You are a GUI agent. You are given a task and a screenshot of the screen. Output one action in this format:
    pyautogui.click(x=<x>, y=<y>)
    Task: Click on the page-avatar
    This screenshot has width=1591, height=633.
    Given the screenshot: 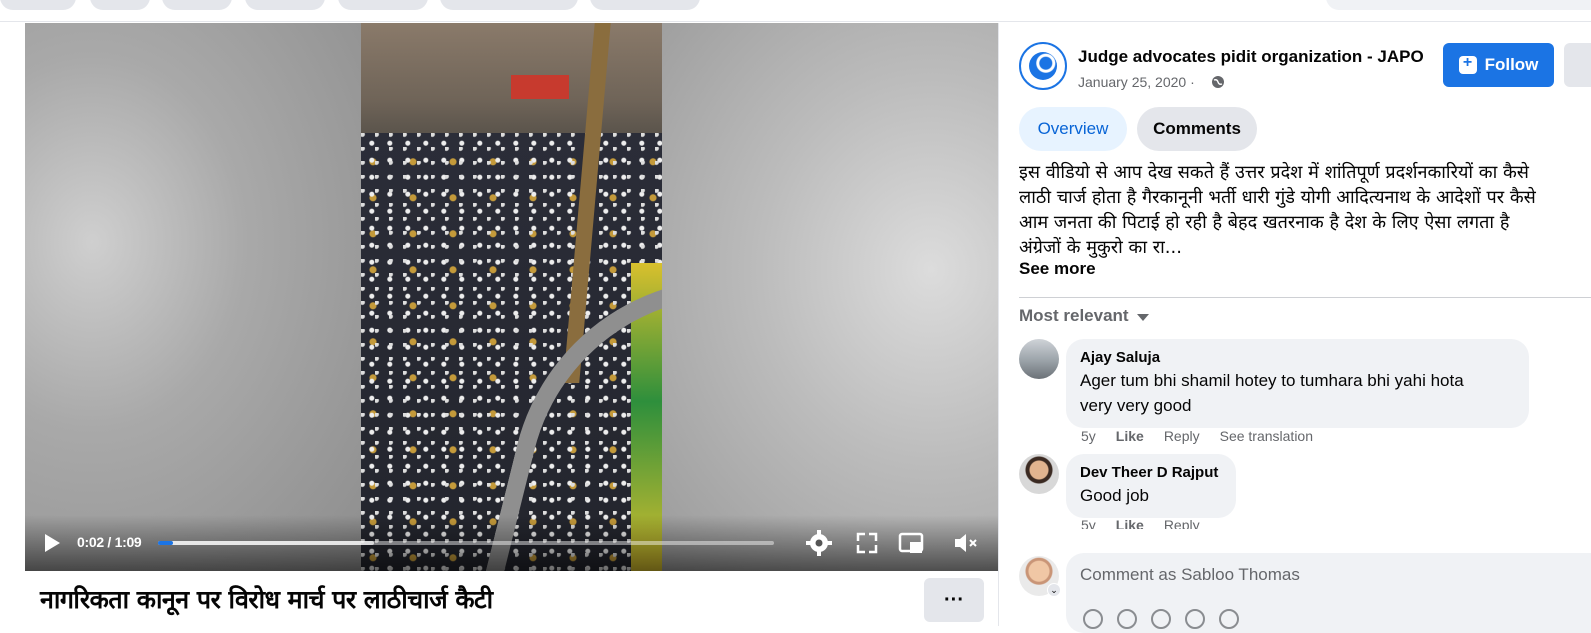 What is the action you would take?
    pyautogui.click(x=1043, y=66)
    